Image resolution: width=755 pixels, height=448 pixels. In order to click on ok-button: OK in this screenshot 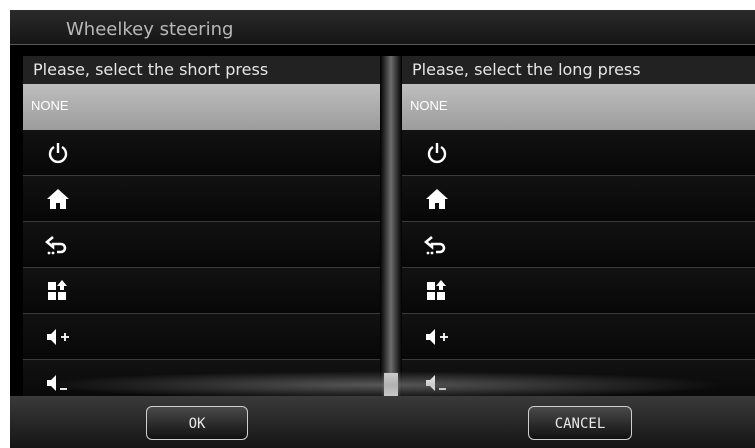, I will do `click(197, 423)`.